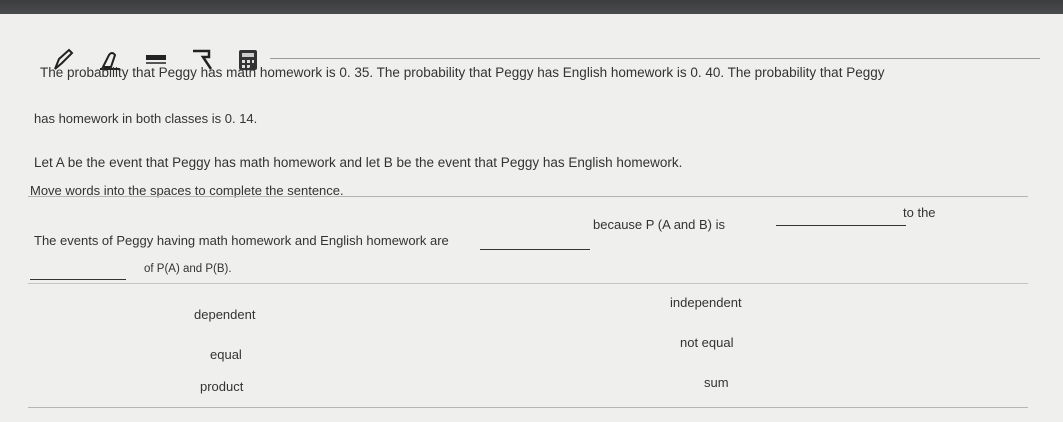 This screenshot has height=422, width=1063. Describe the element at coordinates (224, 314) in the screenshot. I see `choice-dependent: dependent` at that location.